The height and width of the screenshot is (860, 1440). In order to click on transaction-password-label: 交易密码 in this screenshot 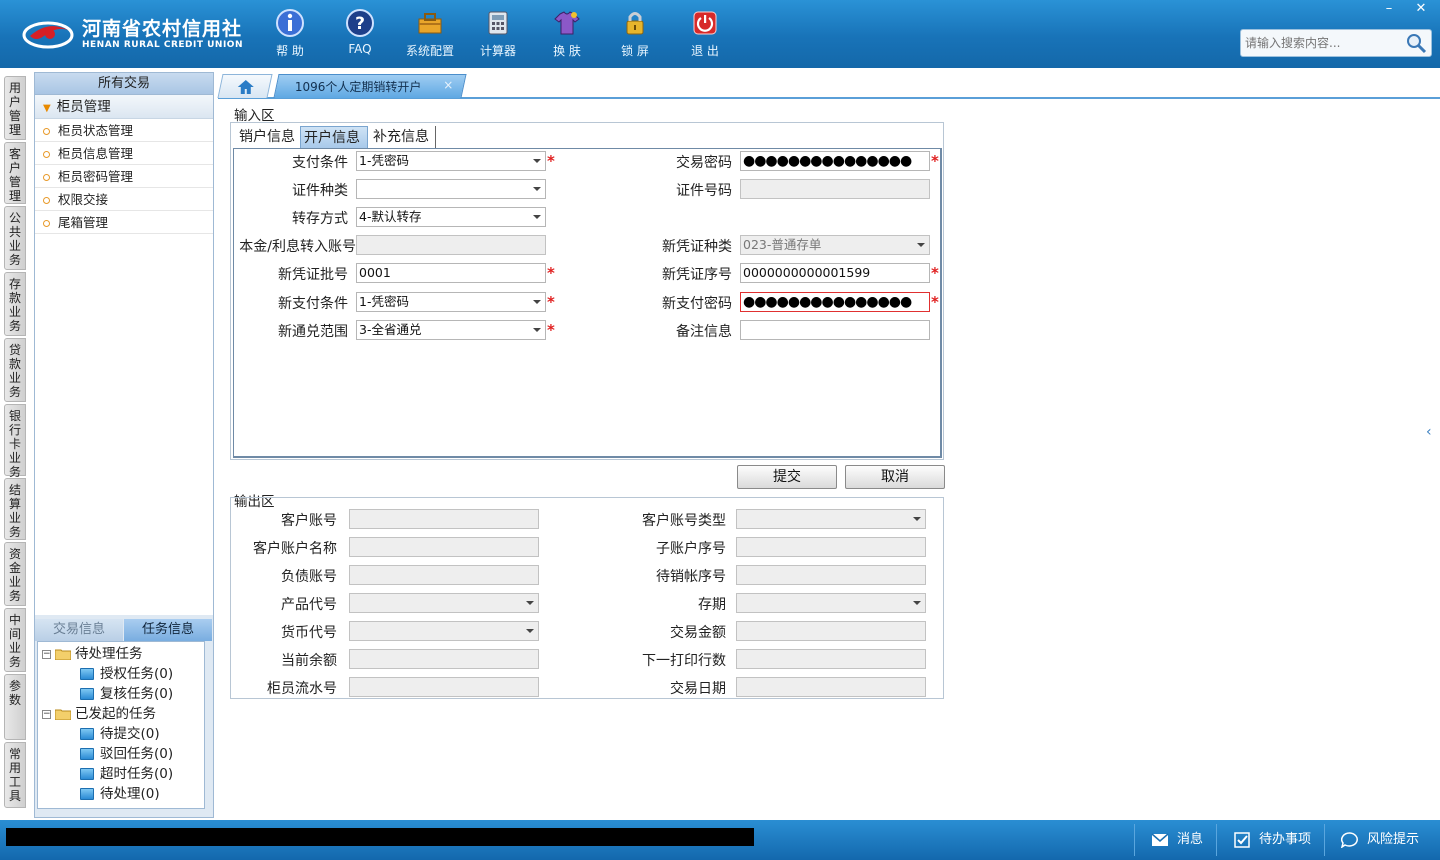, I will do `click(704, 163)`.